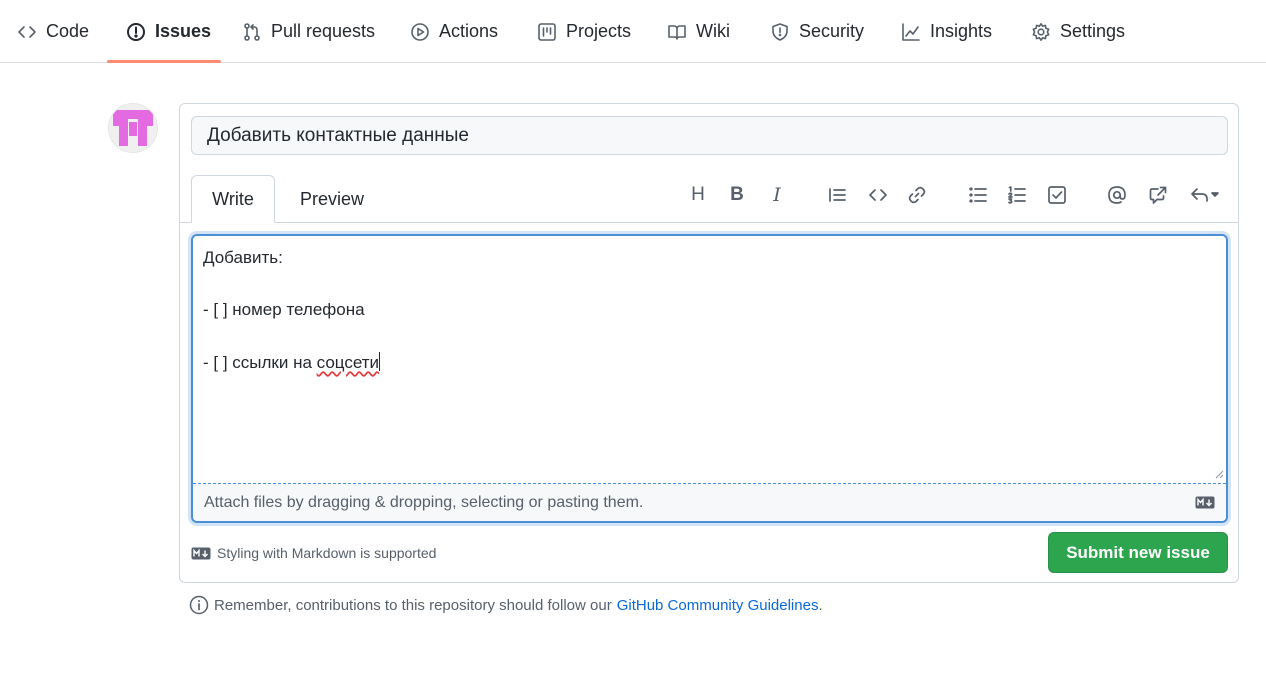 Image resolution: width=1266 pixels, height=685 pixels. I want to click on project-icon, so click(547, 31).